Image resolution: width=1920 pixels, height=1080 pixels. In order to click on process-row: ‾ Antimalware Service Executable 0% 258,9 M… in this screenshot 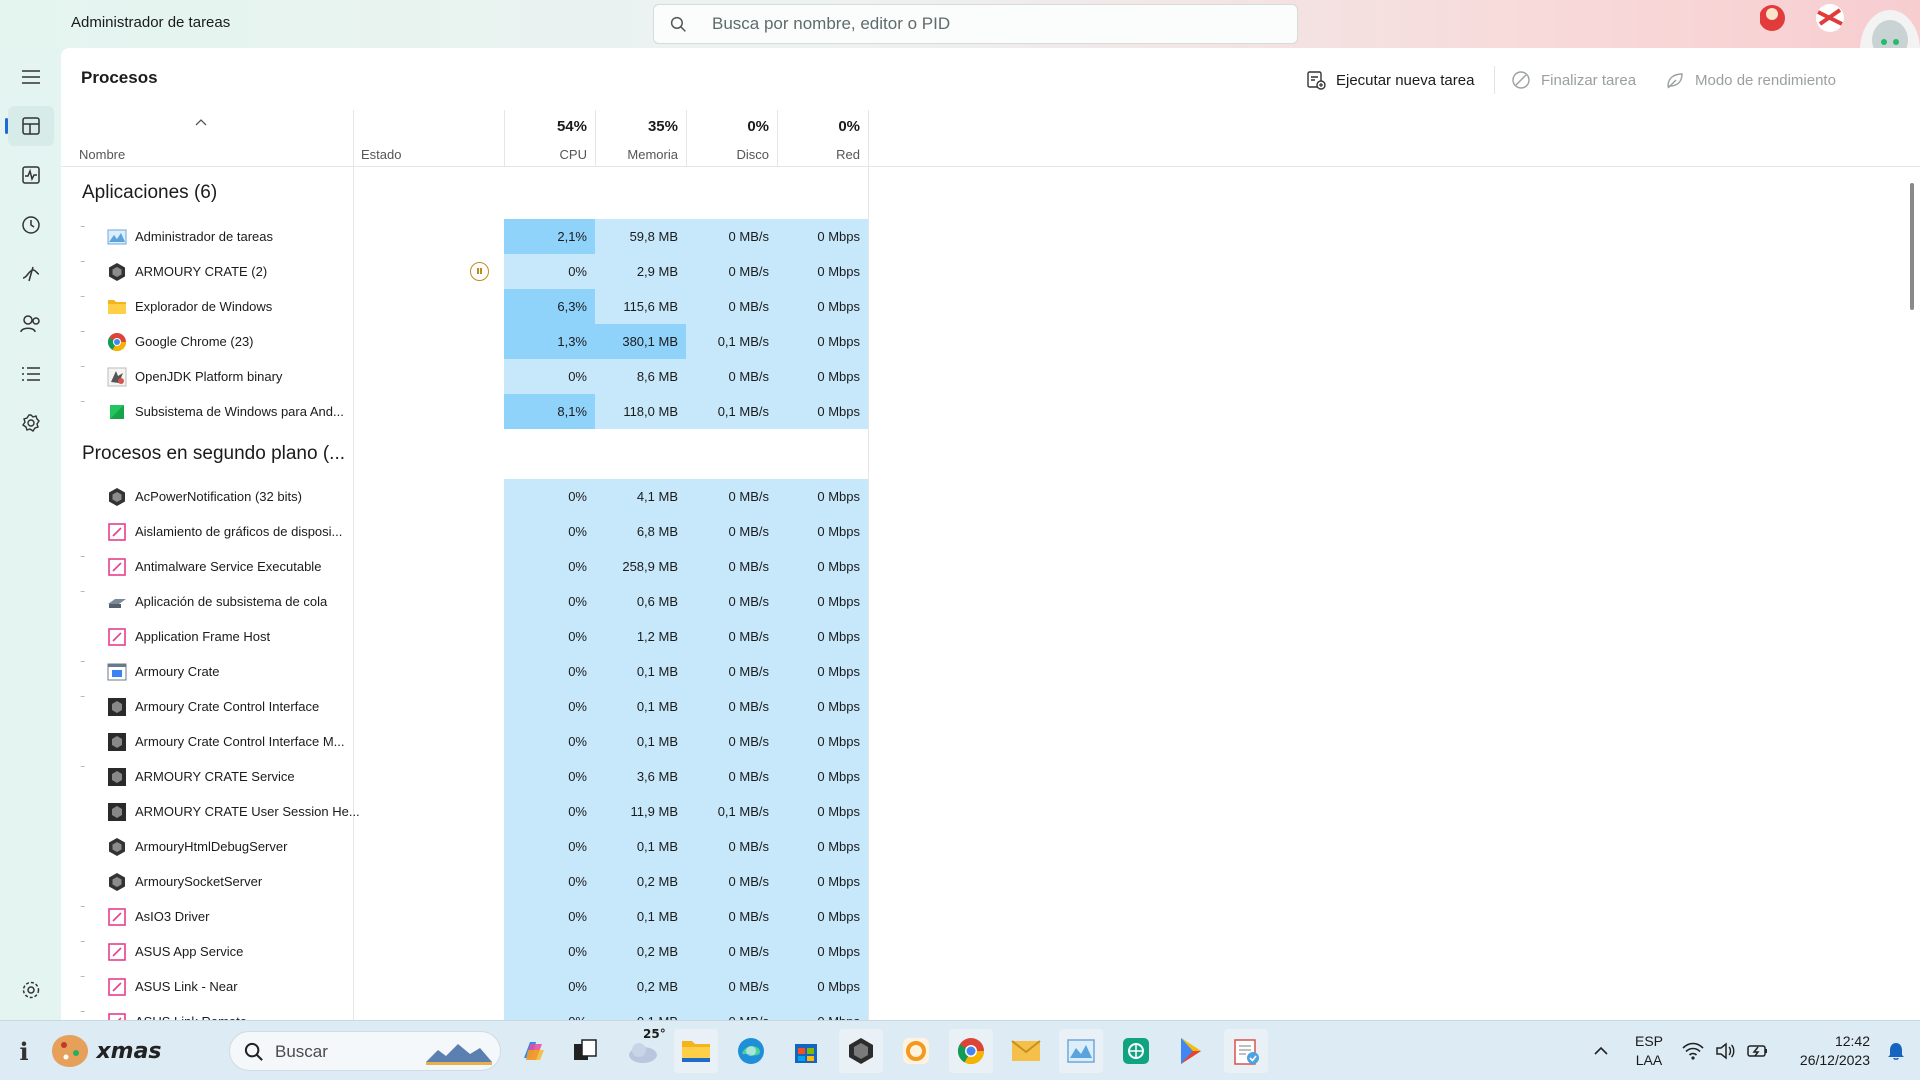, I will do `click(990, 566)`.